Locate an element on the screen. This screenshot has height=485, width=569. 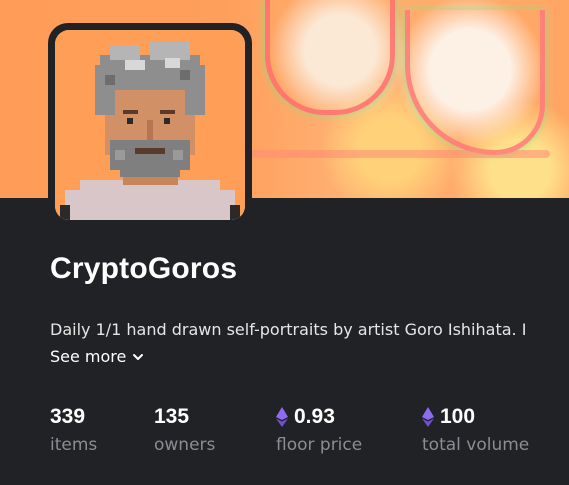
stat-items-value: 339 is located at coordinates (68, 416).